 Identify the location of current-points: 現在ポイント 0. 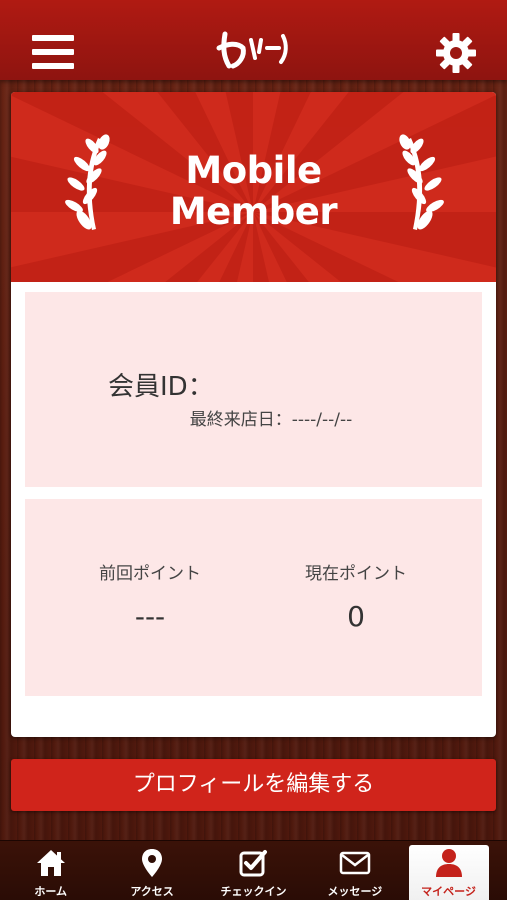
(356, 596).